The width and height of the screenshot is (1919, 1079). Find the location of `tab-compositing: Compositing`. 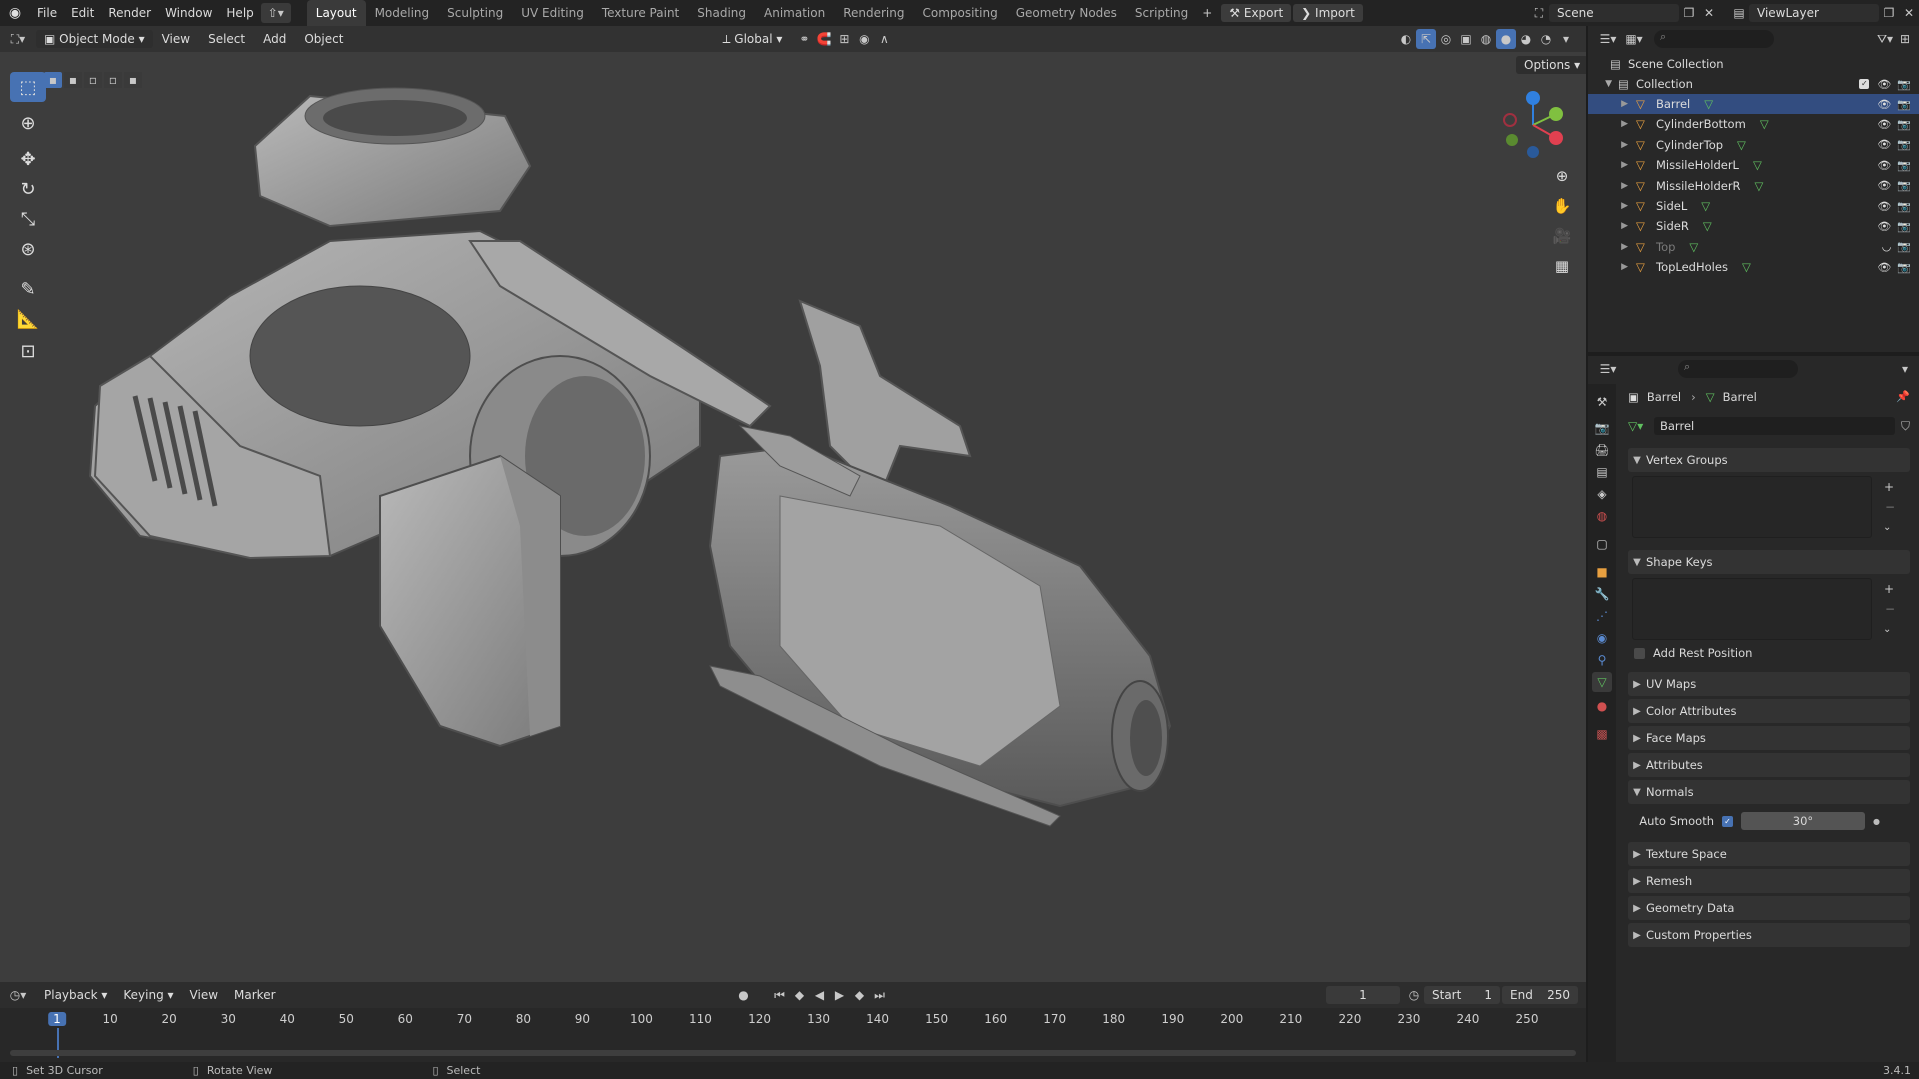

tab-compositing: Compositing is located at coordinates (959, 13).